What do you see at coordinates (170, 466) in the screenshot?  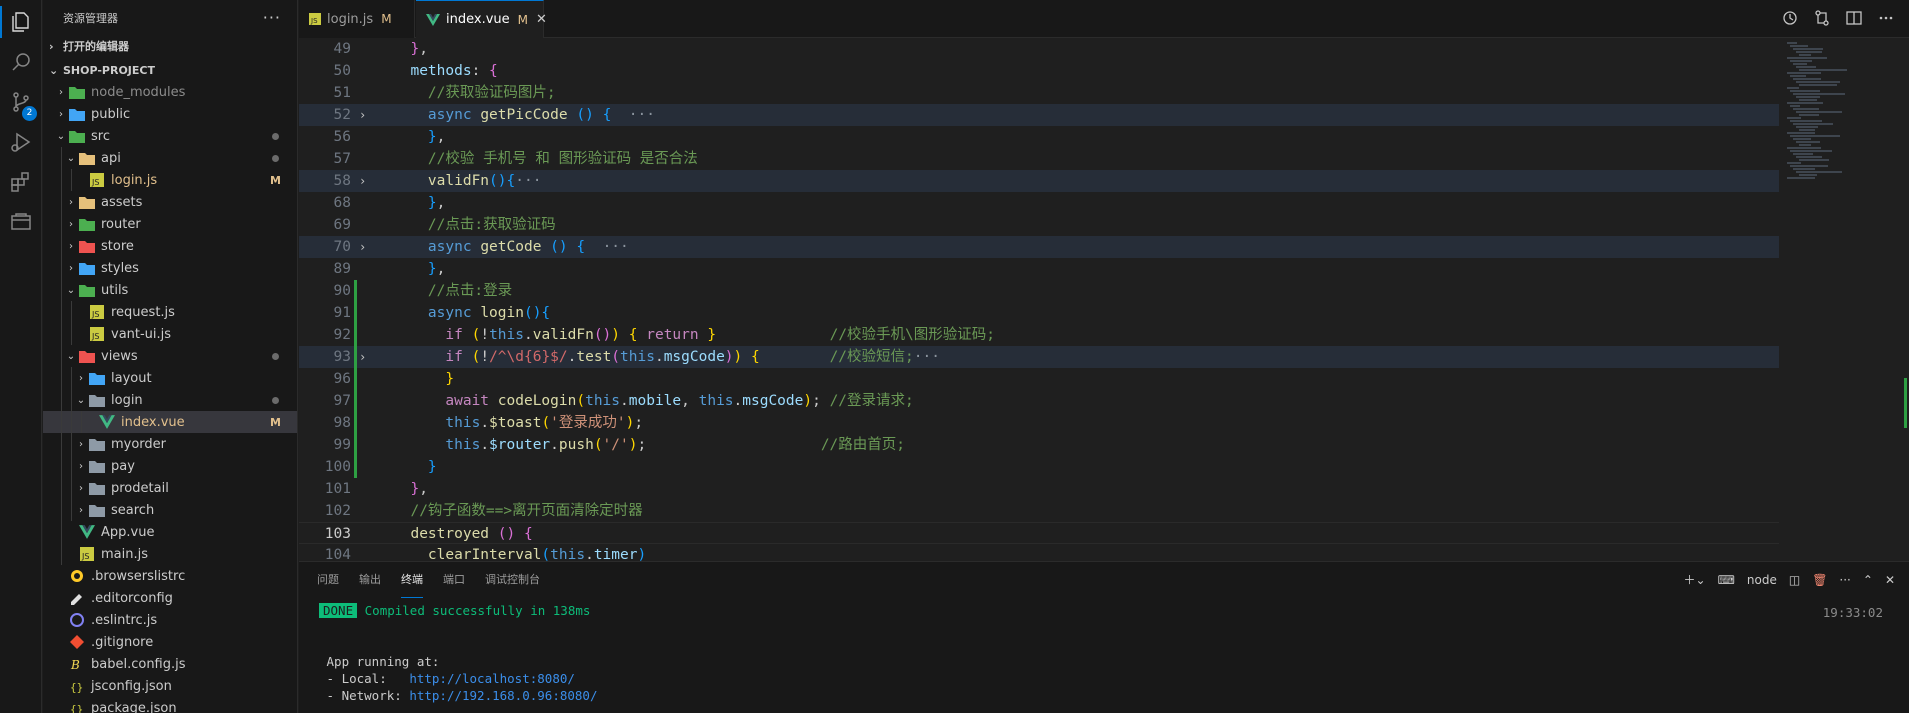 I see `tree-folder-pay: › pay` at bounding box center [170, 466].